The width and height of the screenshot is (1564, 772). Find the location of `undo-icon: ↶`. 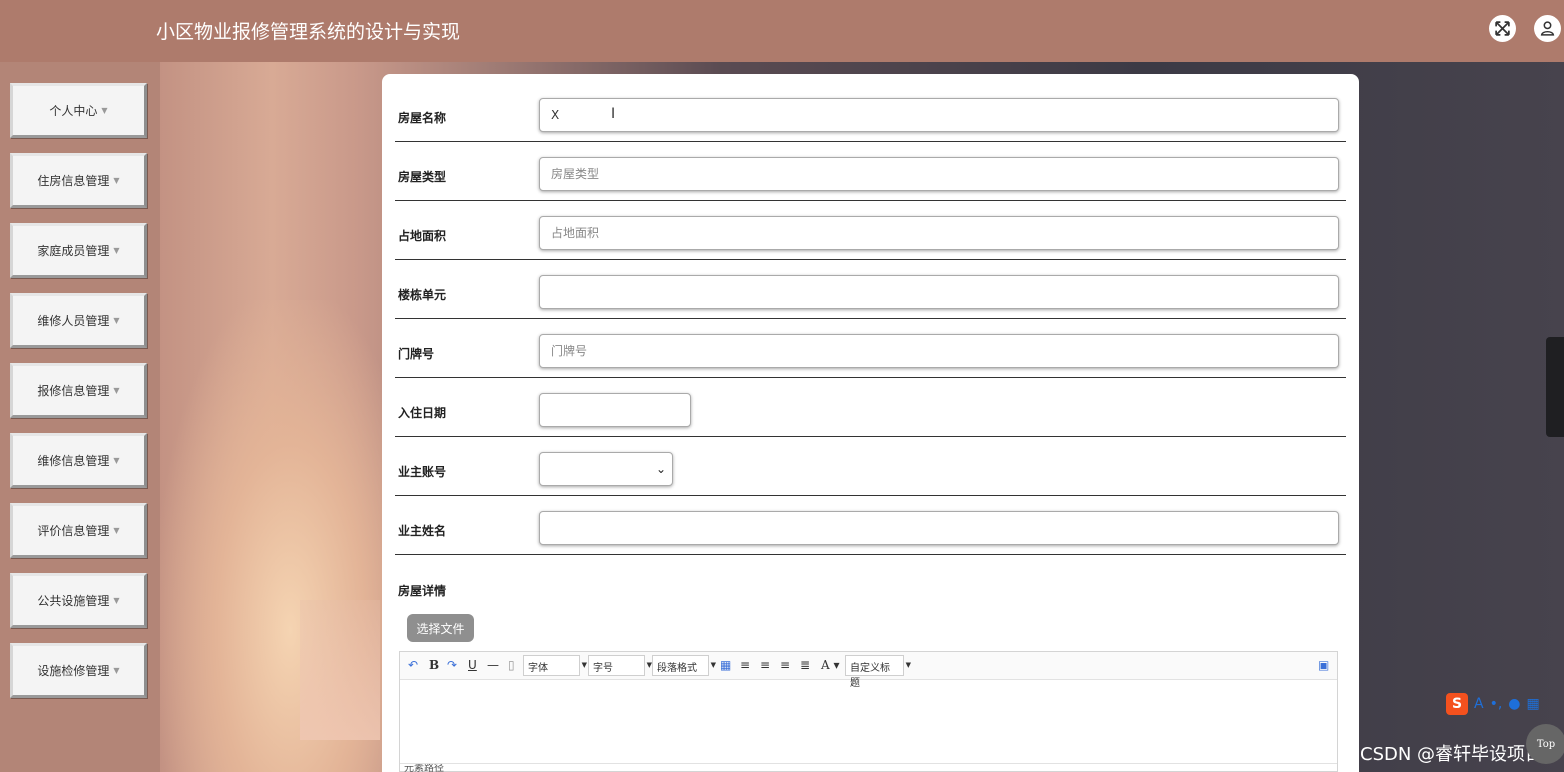

undo-icon: ↶ is located at coordinates (413, 665).